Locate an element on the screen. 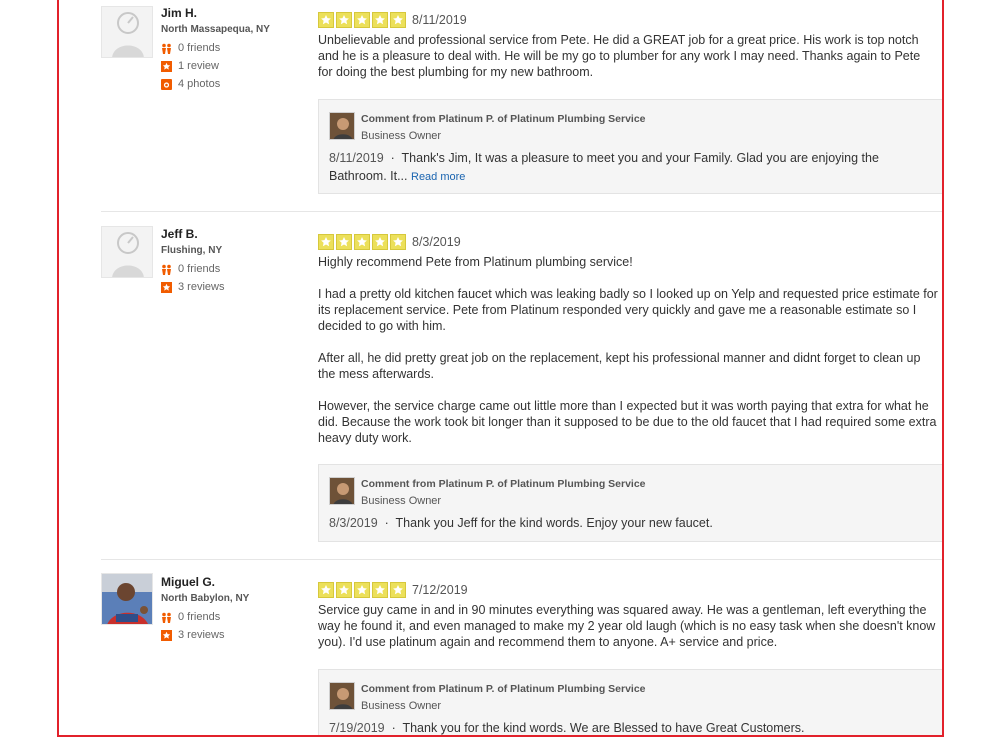 This screenshot has height=746, width=1000. owner-comment-date: 7/19/2019 is located at coordinates (357, 728).